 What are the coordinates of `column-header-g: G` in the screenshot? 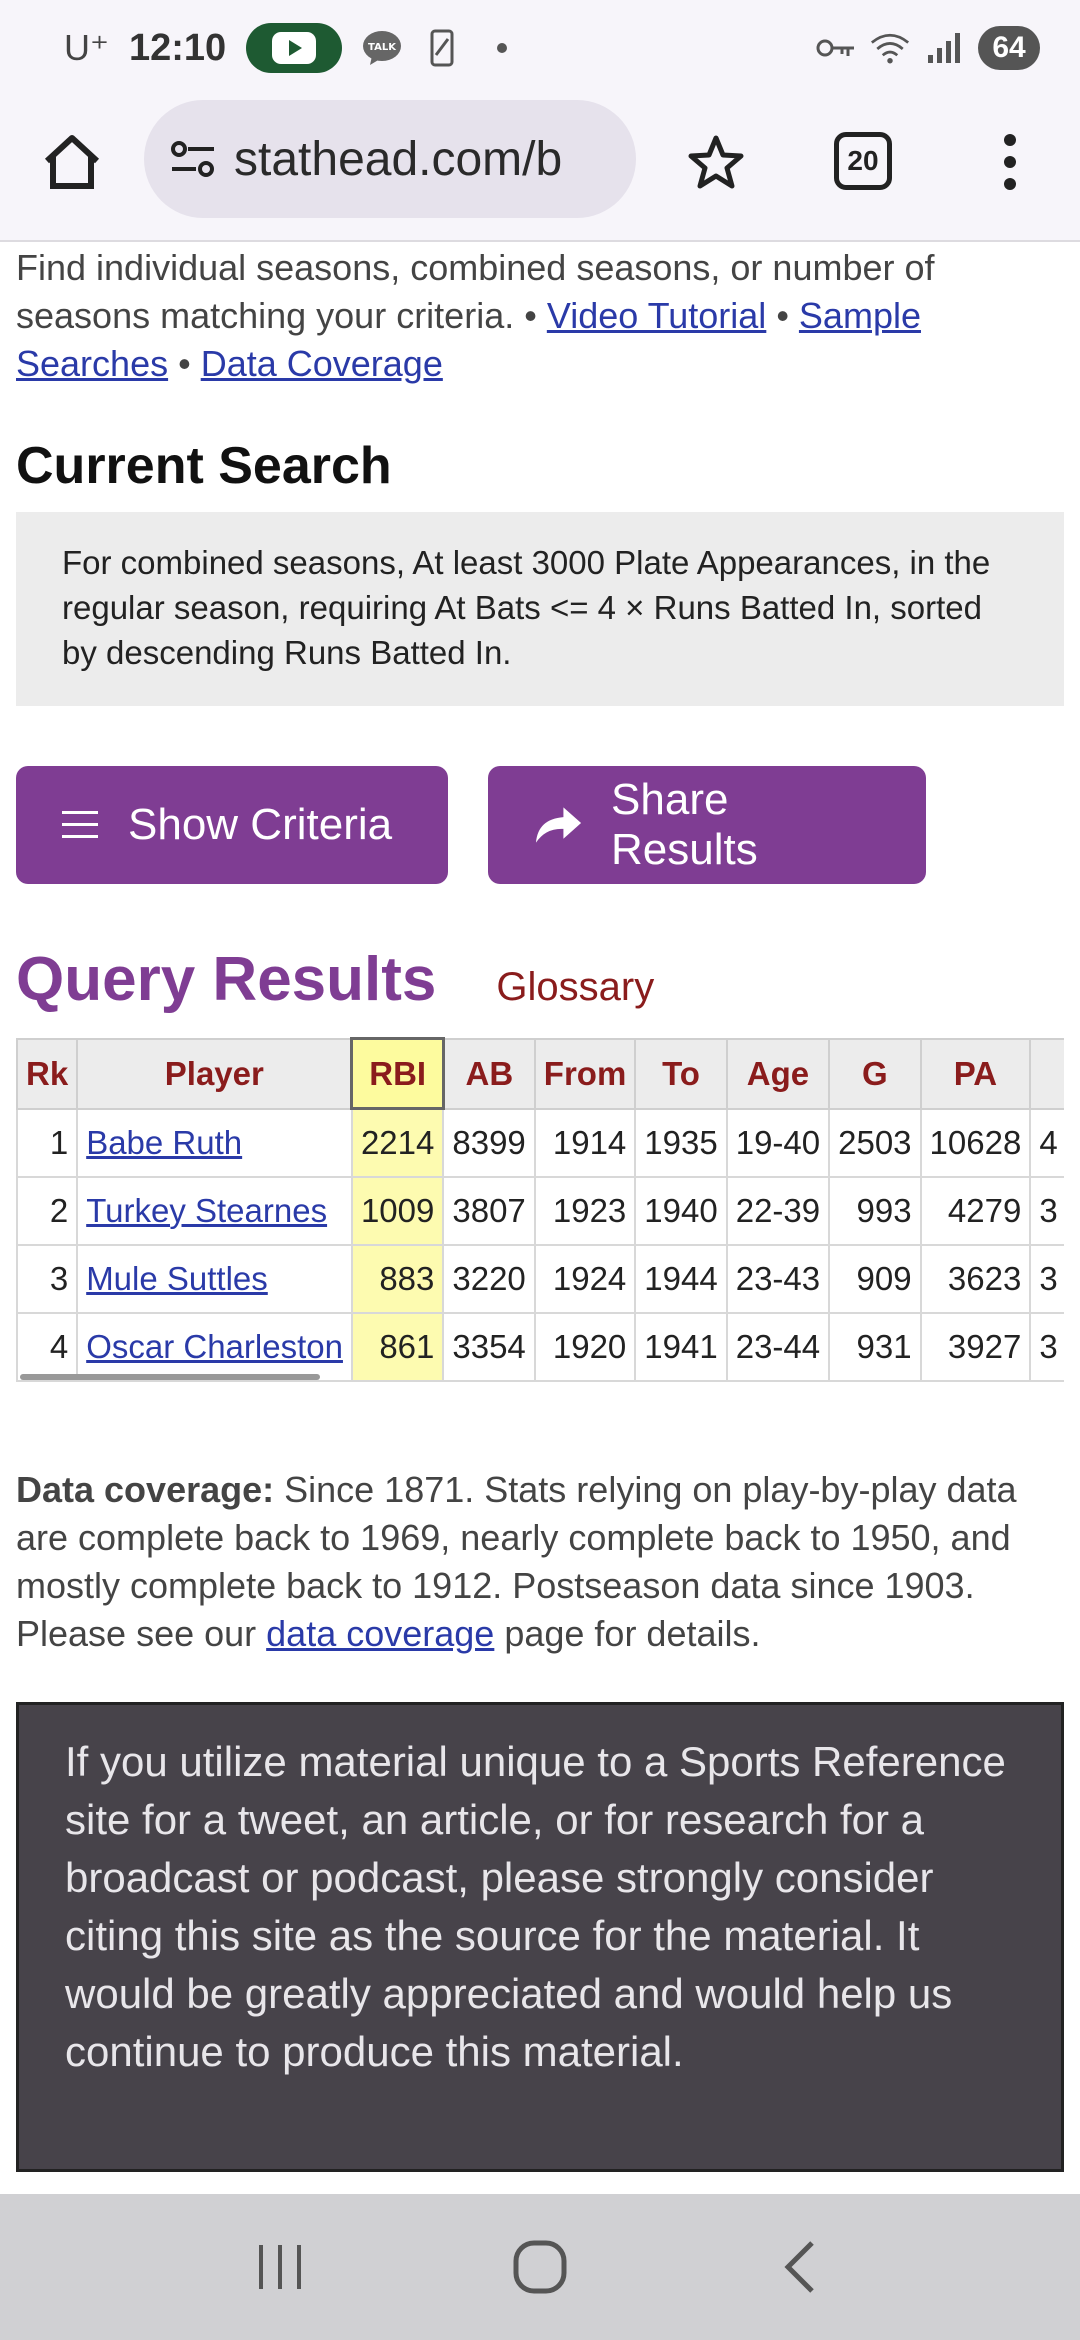 It's located at (875, 1073).